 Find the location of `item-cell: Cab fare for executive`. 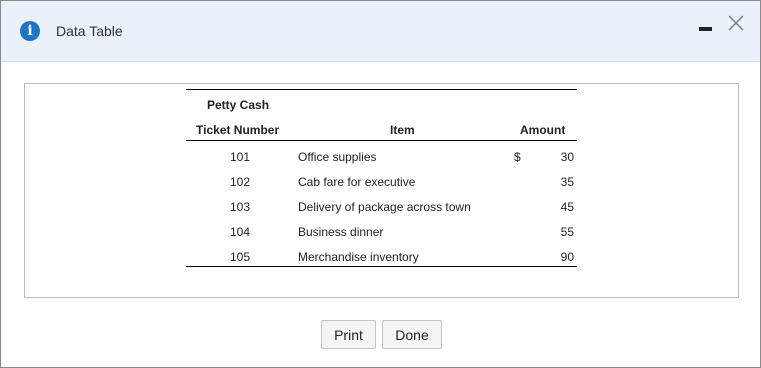

item-cell: Cab fare for executive is located at coordinates (357, 182).